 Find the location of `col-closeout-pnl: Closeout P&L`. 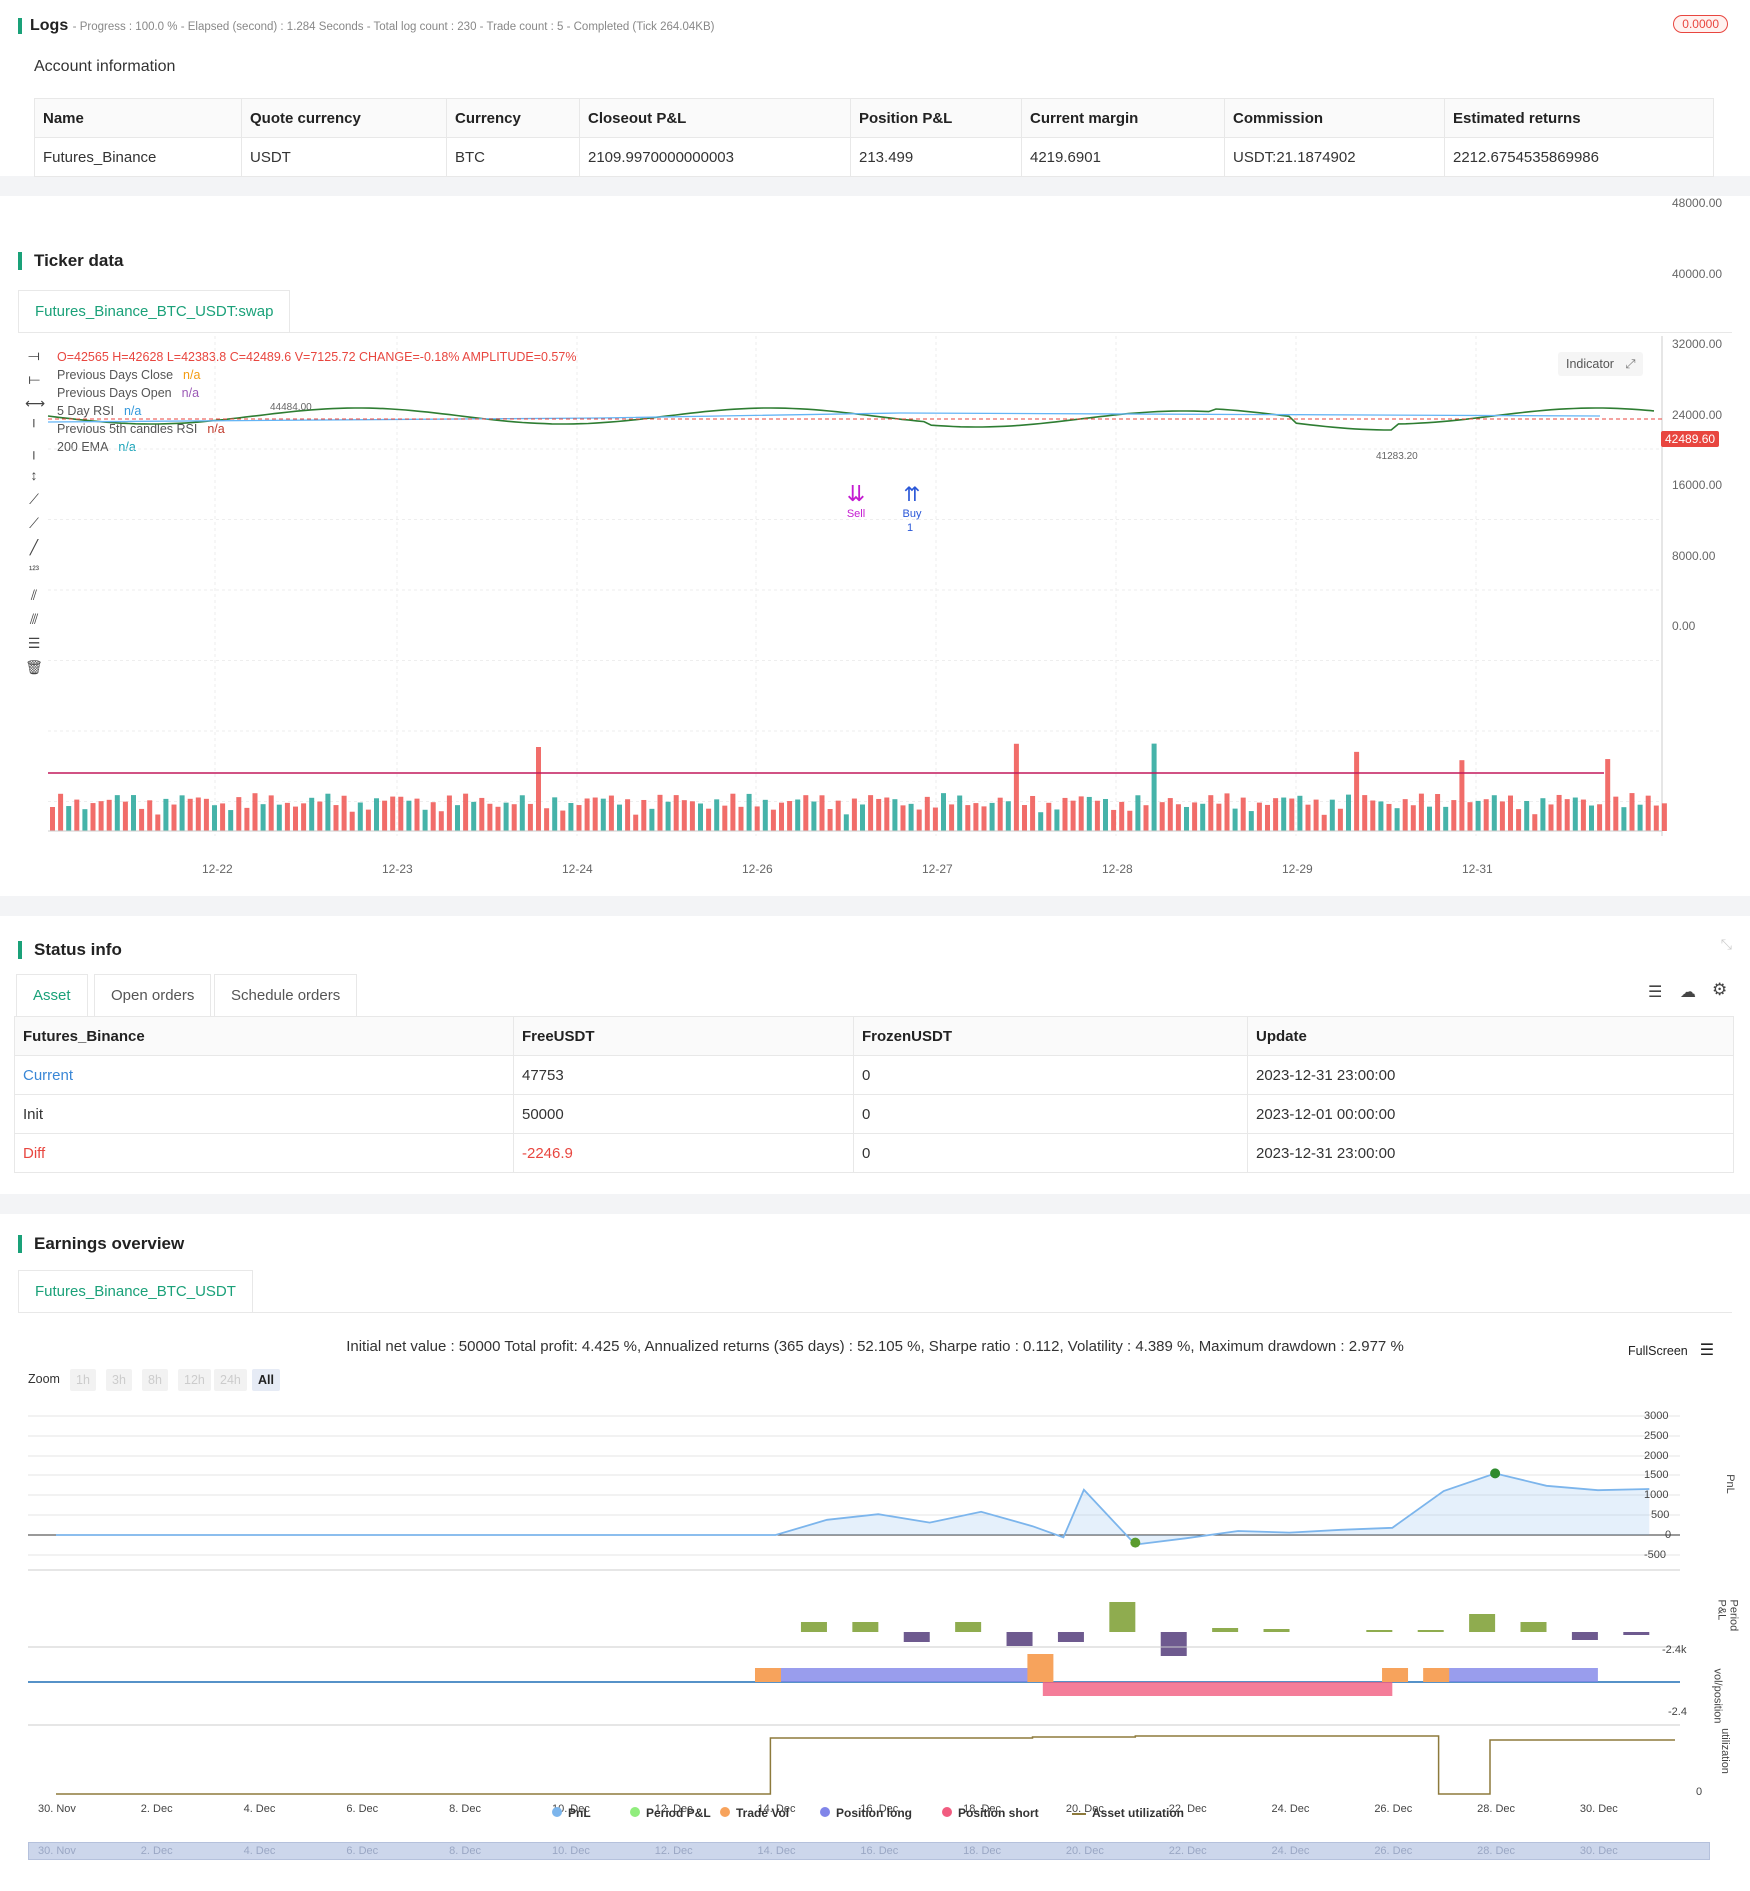

col-closeout-pnl: Closeout P&L is located at coordinates (715, 118).